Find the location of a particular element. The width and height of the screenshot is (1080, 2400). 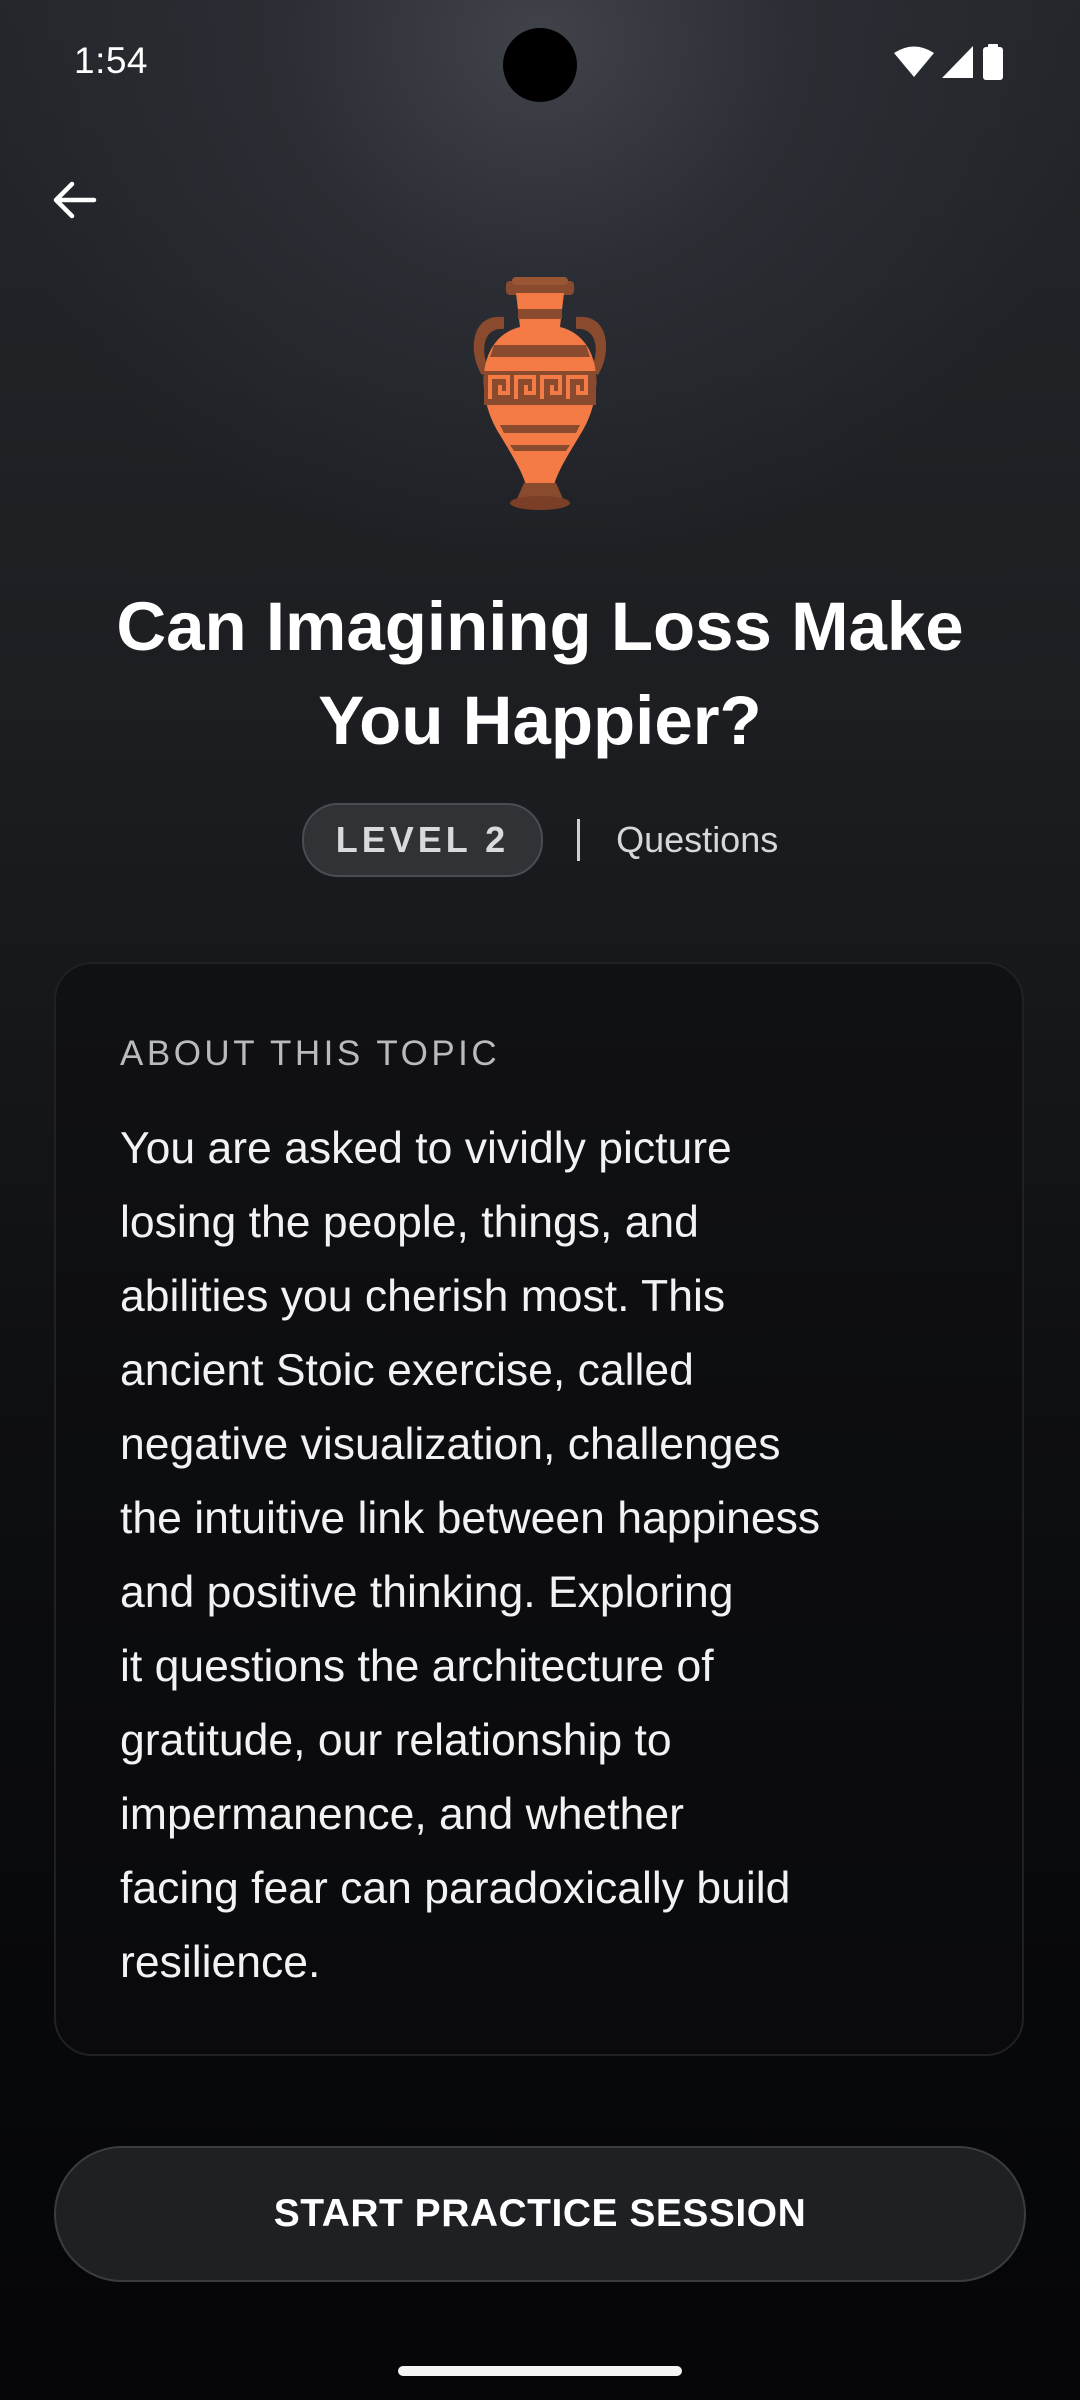

about-line: abilities you cherish most. This is located at coordinates (423, 1296).